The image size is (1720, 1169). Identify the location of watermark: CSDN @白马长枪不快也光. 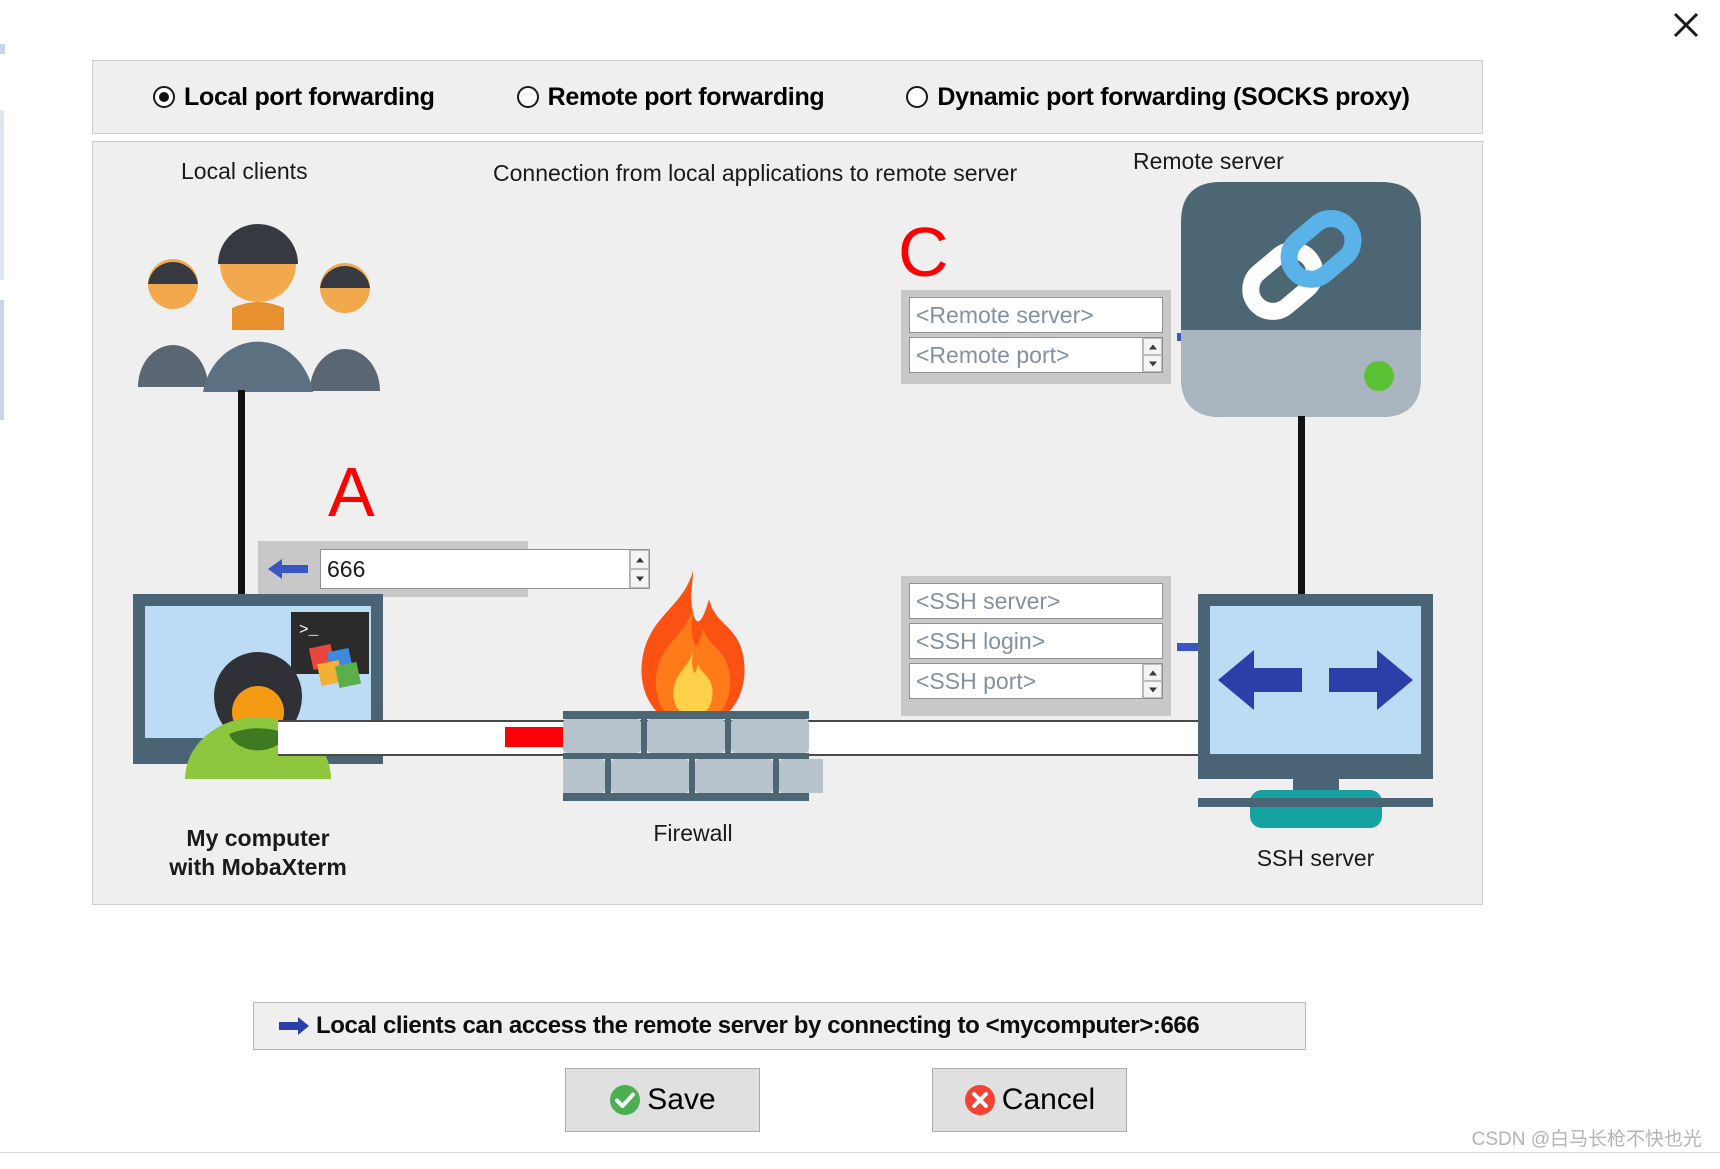
(1586, 1139).